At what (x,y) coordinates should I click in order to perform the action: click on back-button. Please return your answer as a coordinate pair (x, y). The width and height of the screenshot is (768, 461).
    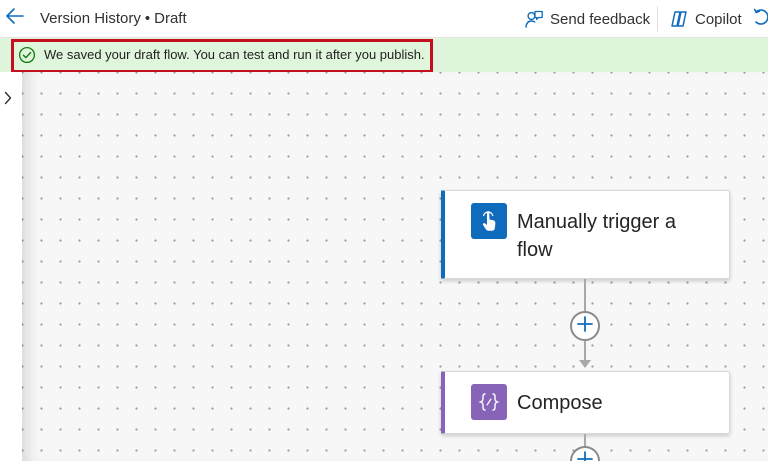
    Looking at the image, I should click on (15, 18).